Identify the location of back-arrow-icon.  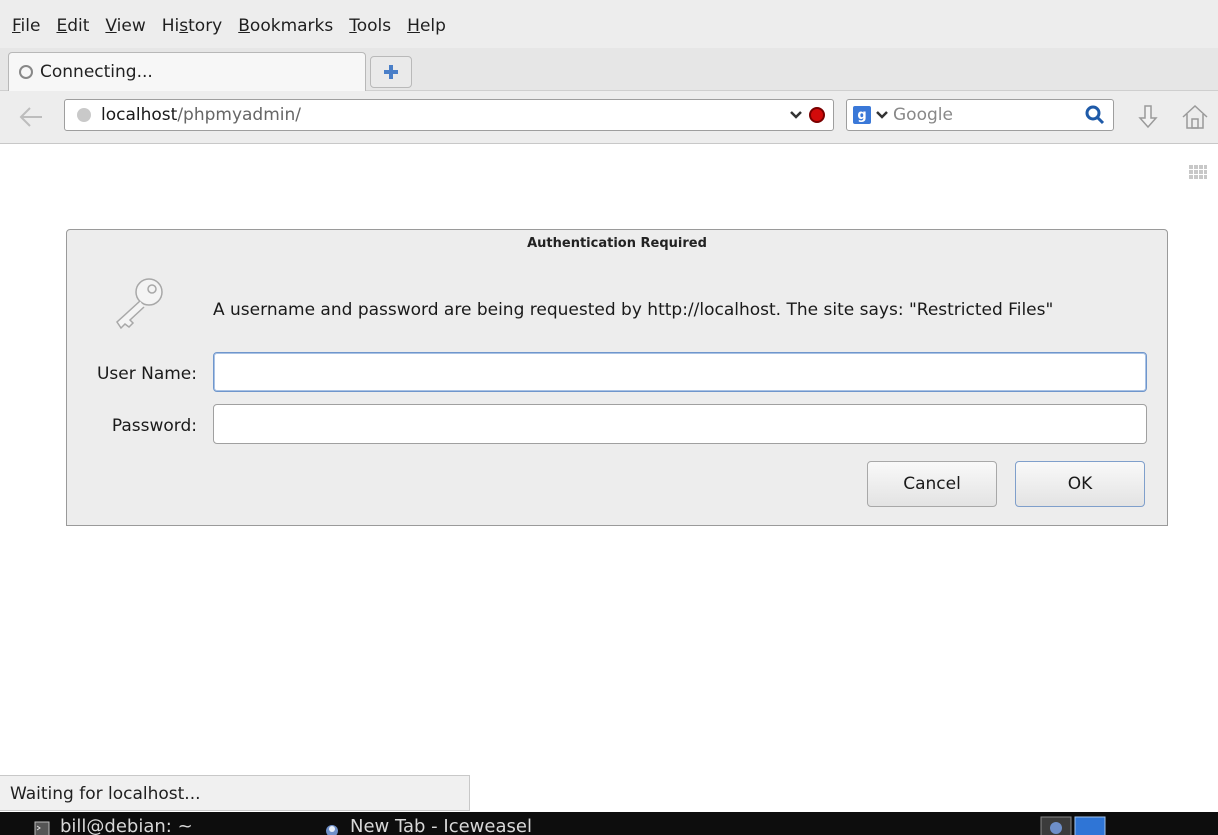
(30, 117).